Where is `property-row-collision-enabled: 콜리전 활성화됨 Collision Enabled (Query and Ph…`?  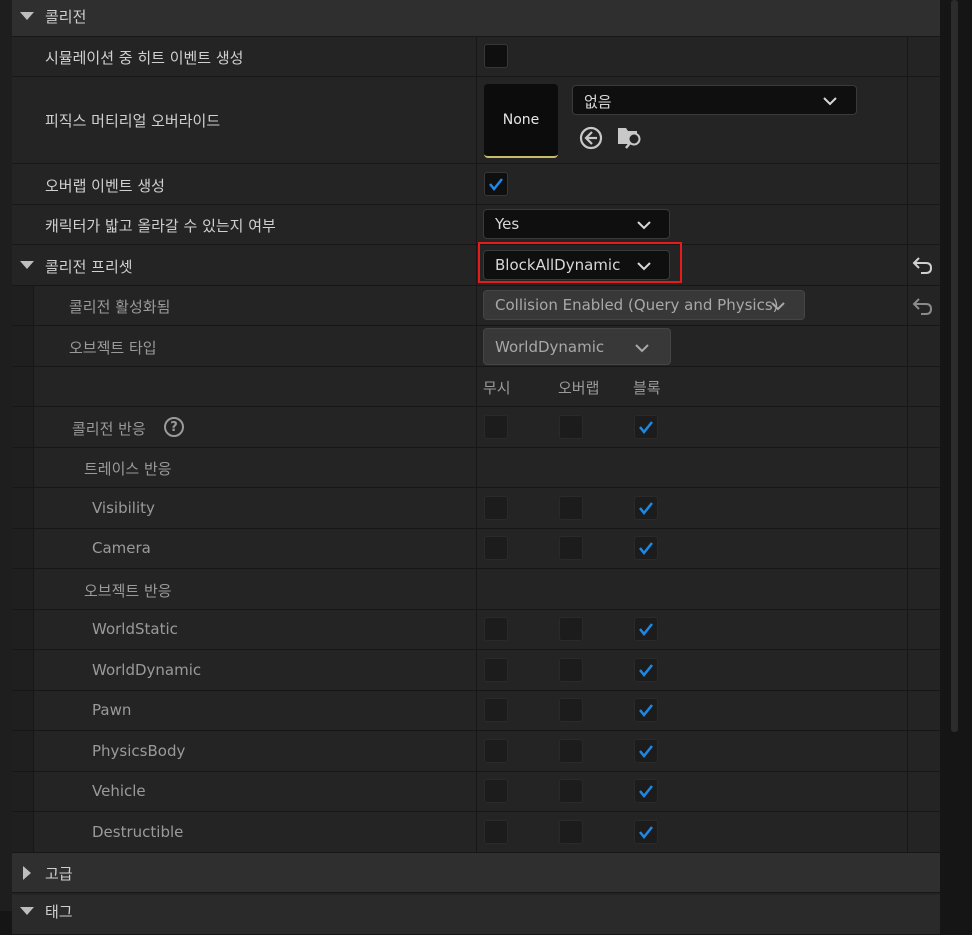 property-row-collision-enabled: 콜리전 활성화됨 Collision Enabled (Query and Ph… is located at coordinates (476, 306).